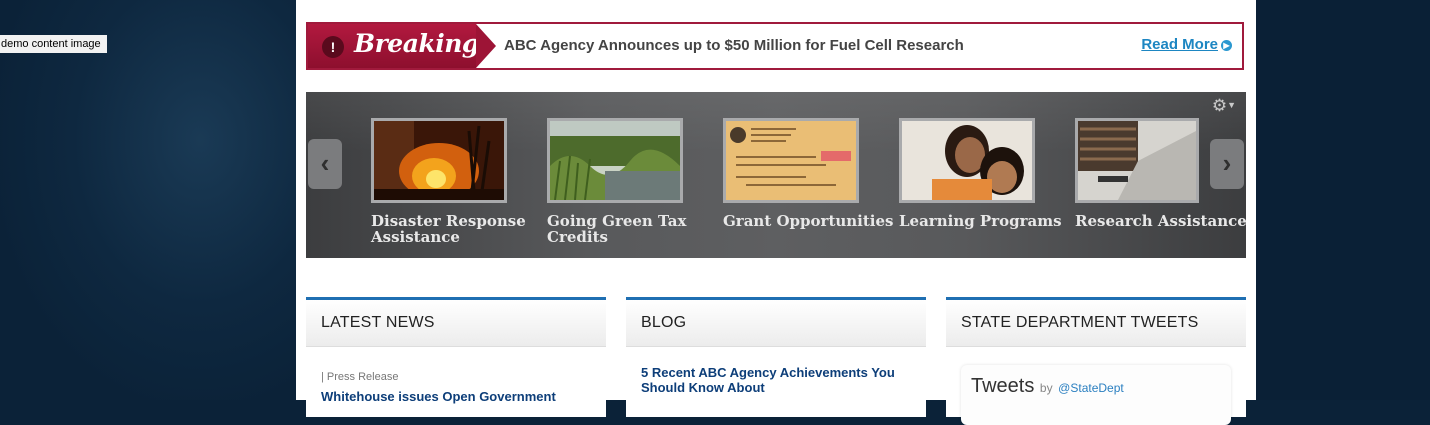 The height and width of the screenshot is (425, 1430). I want to click on panel-title: STATE DEPARTMENT TWEETS, so click(1080, 322).